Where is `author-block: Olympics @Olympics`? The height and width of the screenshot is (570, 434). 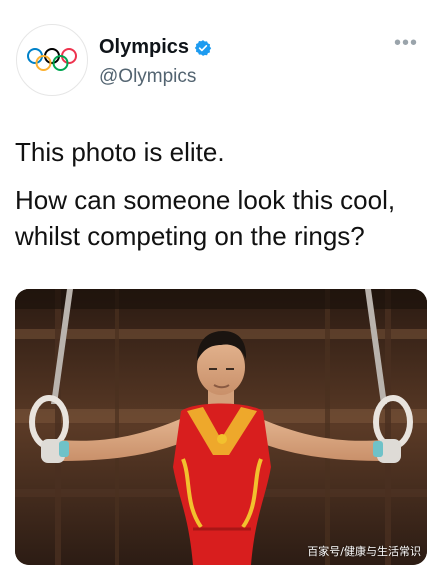 author-block: Olympics @Olympics is located at coordinates (155, 62).